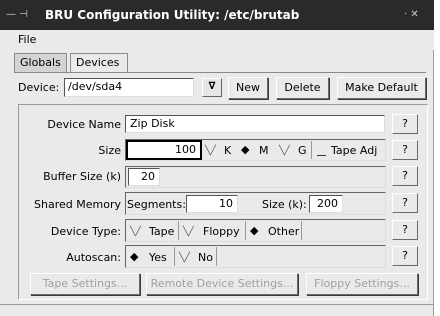  What do you see at coordinates (188, 232) in the screenshot?
I see `device-type-floppy-radio-icon: ╲╱` at bounding box center [188, 232].